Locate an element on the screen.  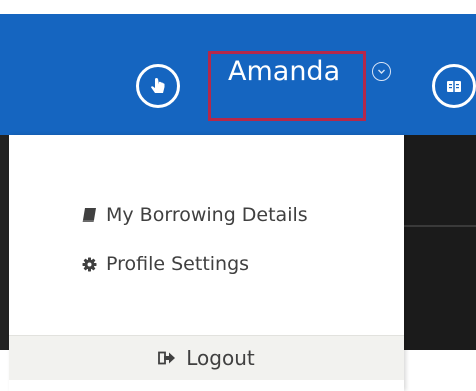
background-page-edge is located at coordinates (4, 242).